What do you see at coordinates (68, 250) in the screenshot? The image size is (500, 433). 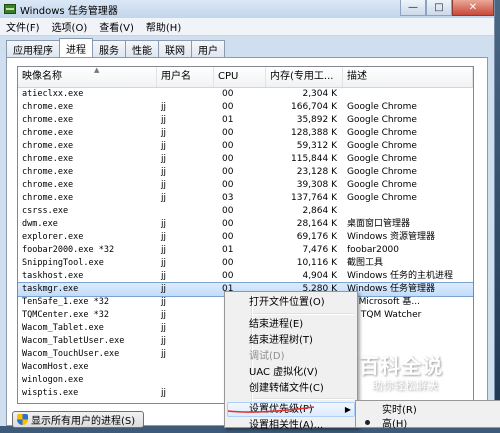 I see `cell-image-name: foobar2000.exe *32` at bounding box center [68, 250].